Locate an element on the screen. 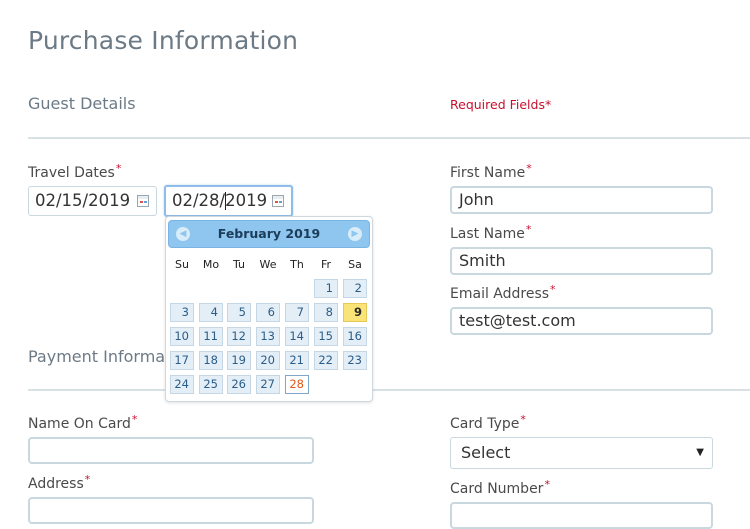 This screenshot has width=750, height=529. first-name-label: First Name* is located at coordinates (491, 171).